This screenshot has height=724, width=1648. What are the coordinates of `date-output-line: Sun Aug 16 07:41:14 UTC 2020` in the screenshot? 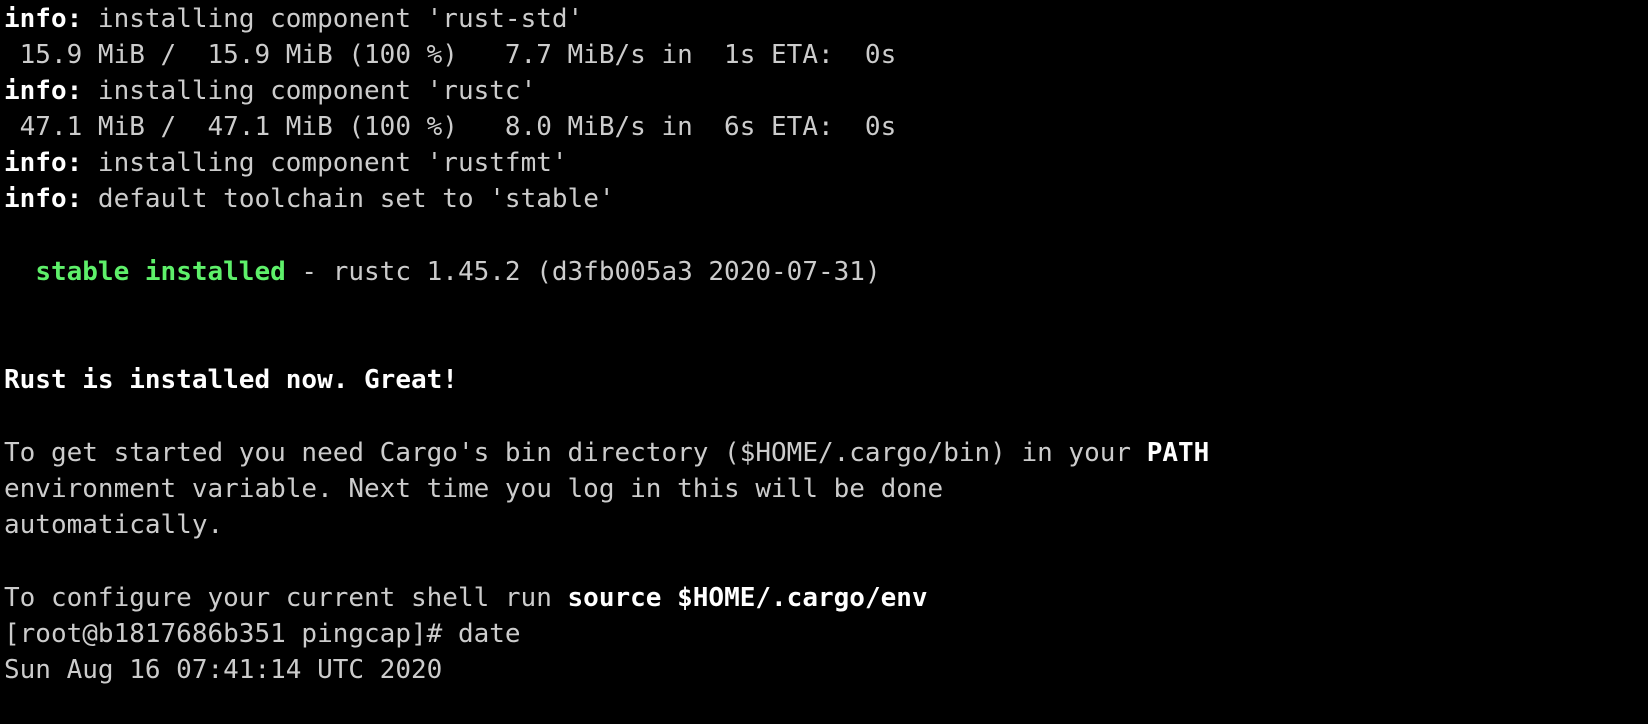 It's located at (223, 670).